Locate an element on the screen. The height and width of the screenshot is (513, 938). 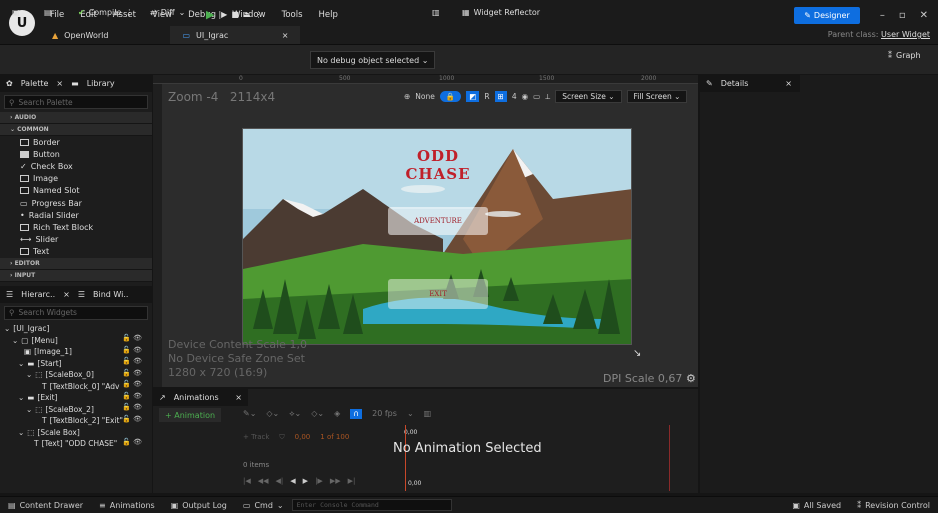
save-icon: ▣ is located at coordinates (16, 12).